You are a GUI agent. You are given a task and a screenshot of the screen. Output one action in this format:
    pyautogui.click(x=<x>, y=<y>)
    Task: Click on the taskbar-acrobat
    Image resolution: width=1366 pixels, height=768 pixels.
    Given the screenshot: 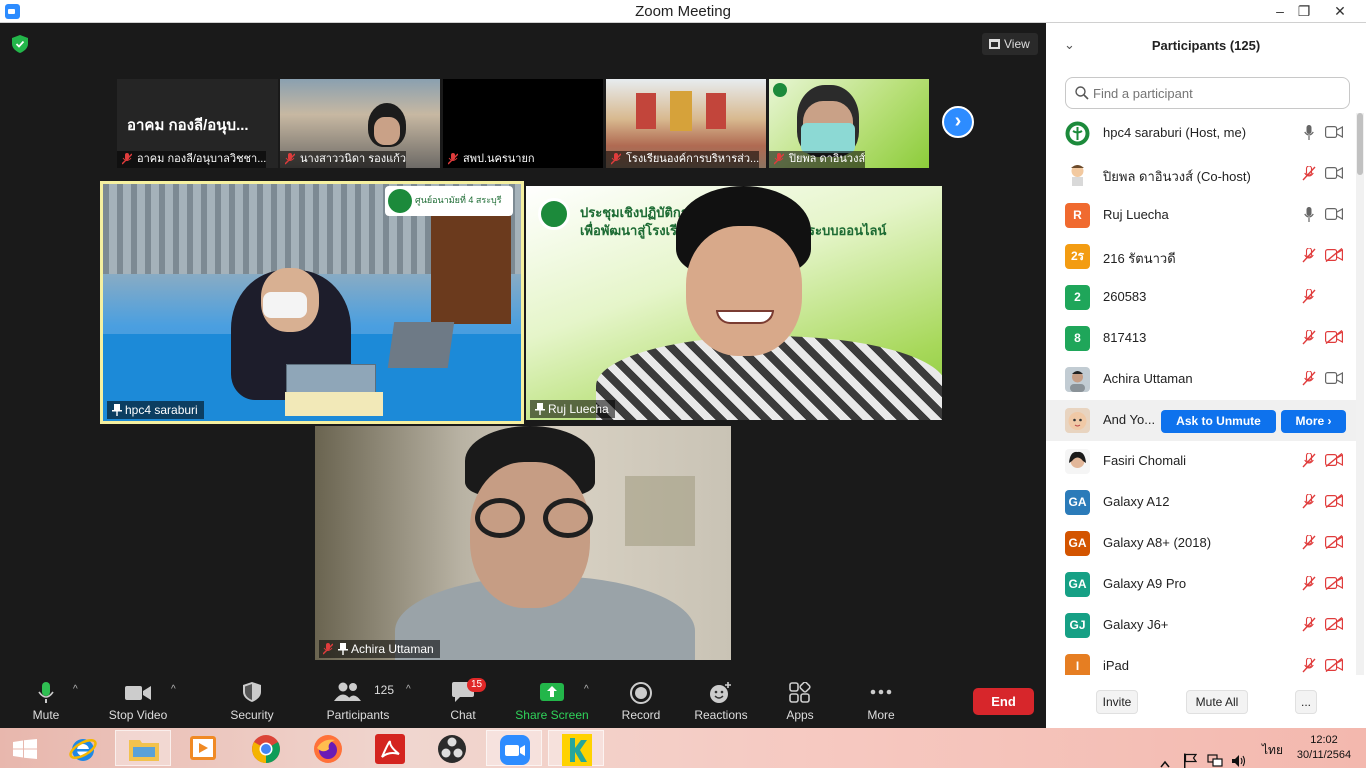 What is the action you would take?
    pyautogui.click(x=390, y=748)
    